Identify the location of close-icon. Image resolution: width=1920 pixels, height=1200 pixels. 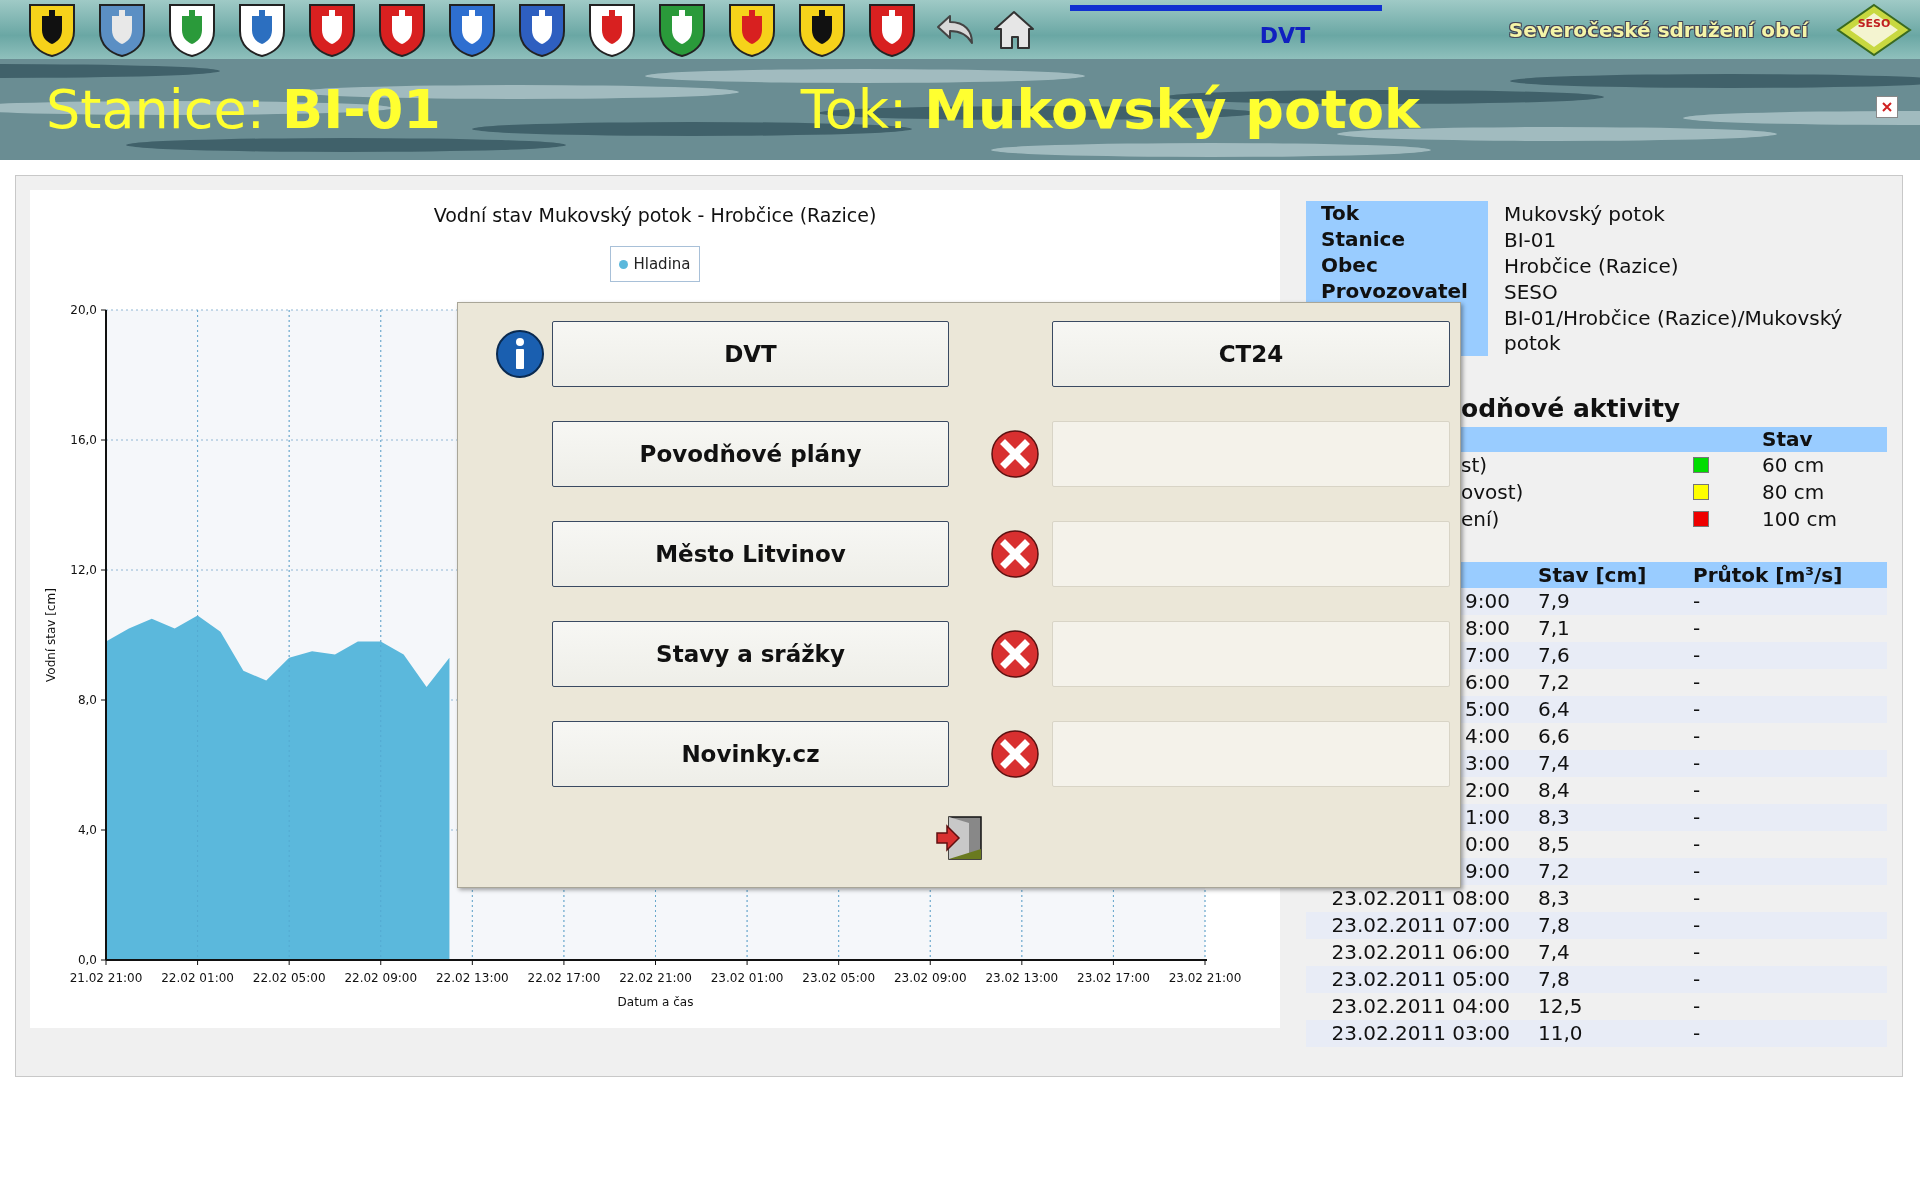
(1887, 107).